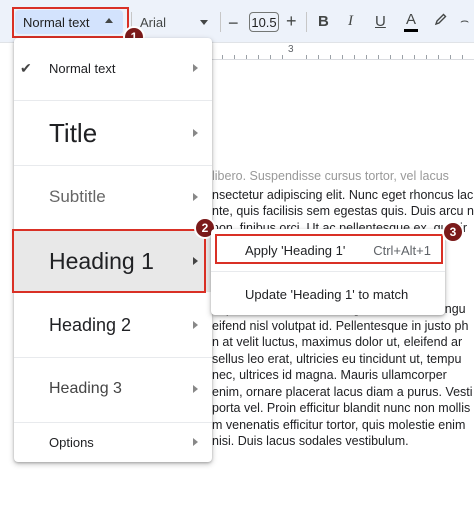  I want to click on menu-item-normal-text: ✔ Normal text, so click(113, 68).